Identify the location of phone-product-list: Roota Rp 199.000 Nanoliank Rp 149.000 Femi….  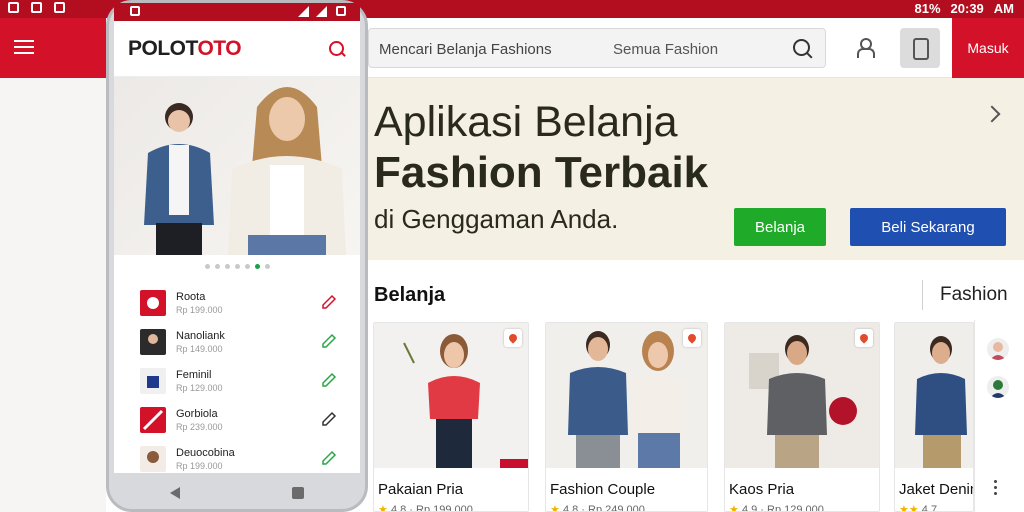
(237, 375).